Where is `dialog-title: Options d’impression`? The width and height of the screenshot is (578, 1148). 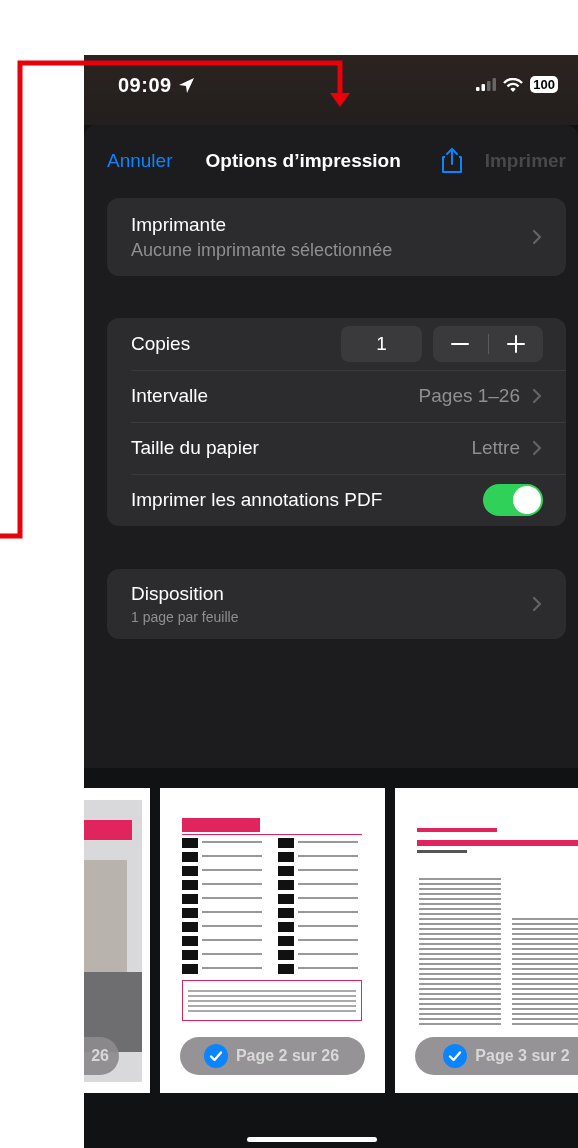
dialog-title: Options d’impression is located at coordinates (303, 160).